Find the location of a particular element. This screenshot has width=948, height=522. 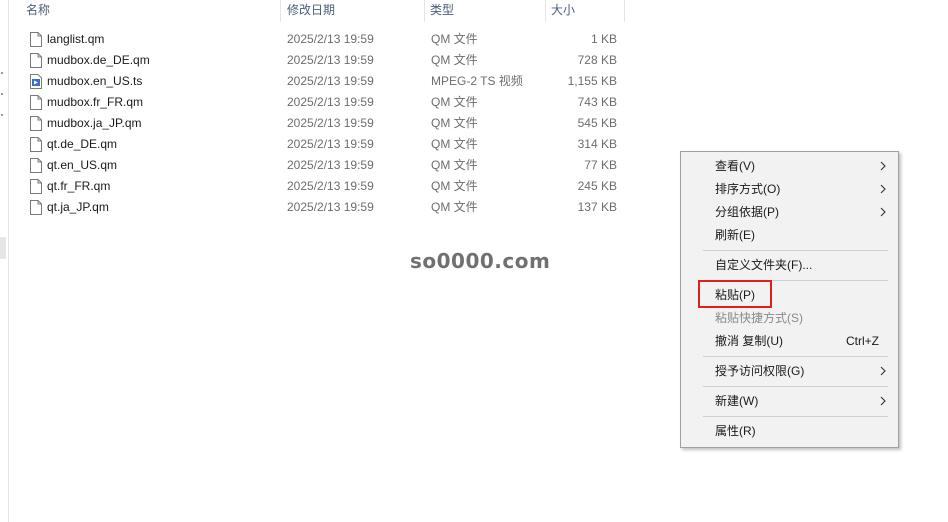

file-type: MPEG-2 TS 视频 is located at coordinates (477, 81).